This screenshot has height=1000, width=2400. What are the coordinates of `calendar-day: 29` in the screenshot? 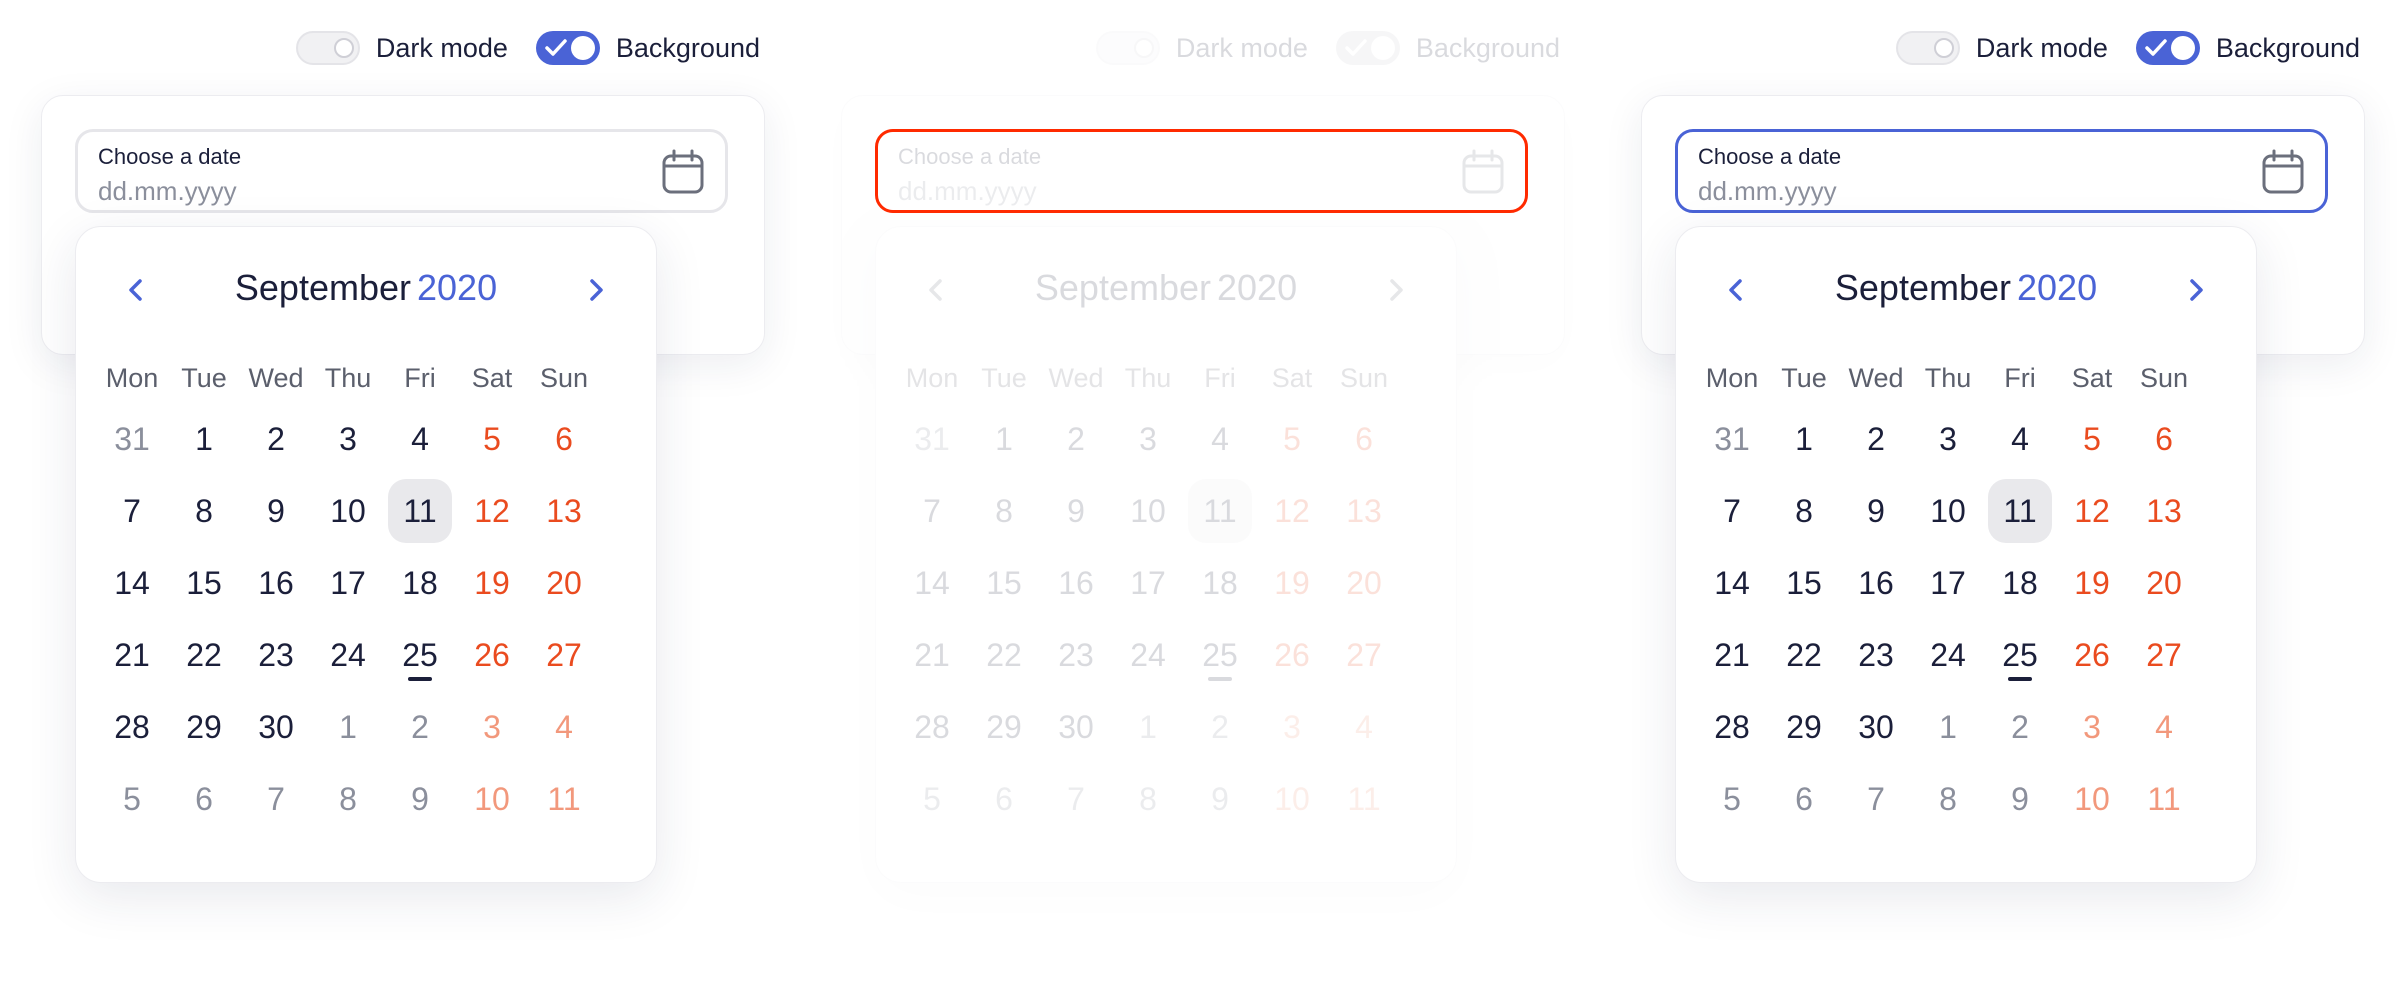 It's located at (1004, 727).